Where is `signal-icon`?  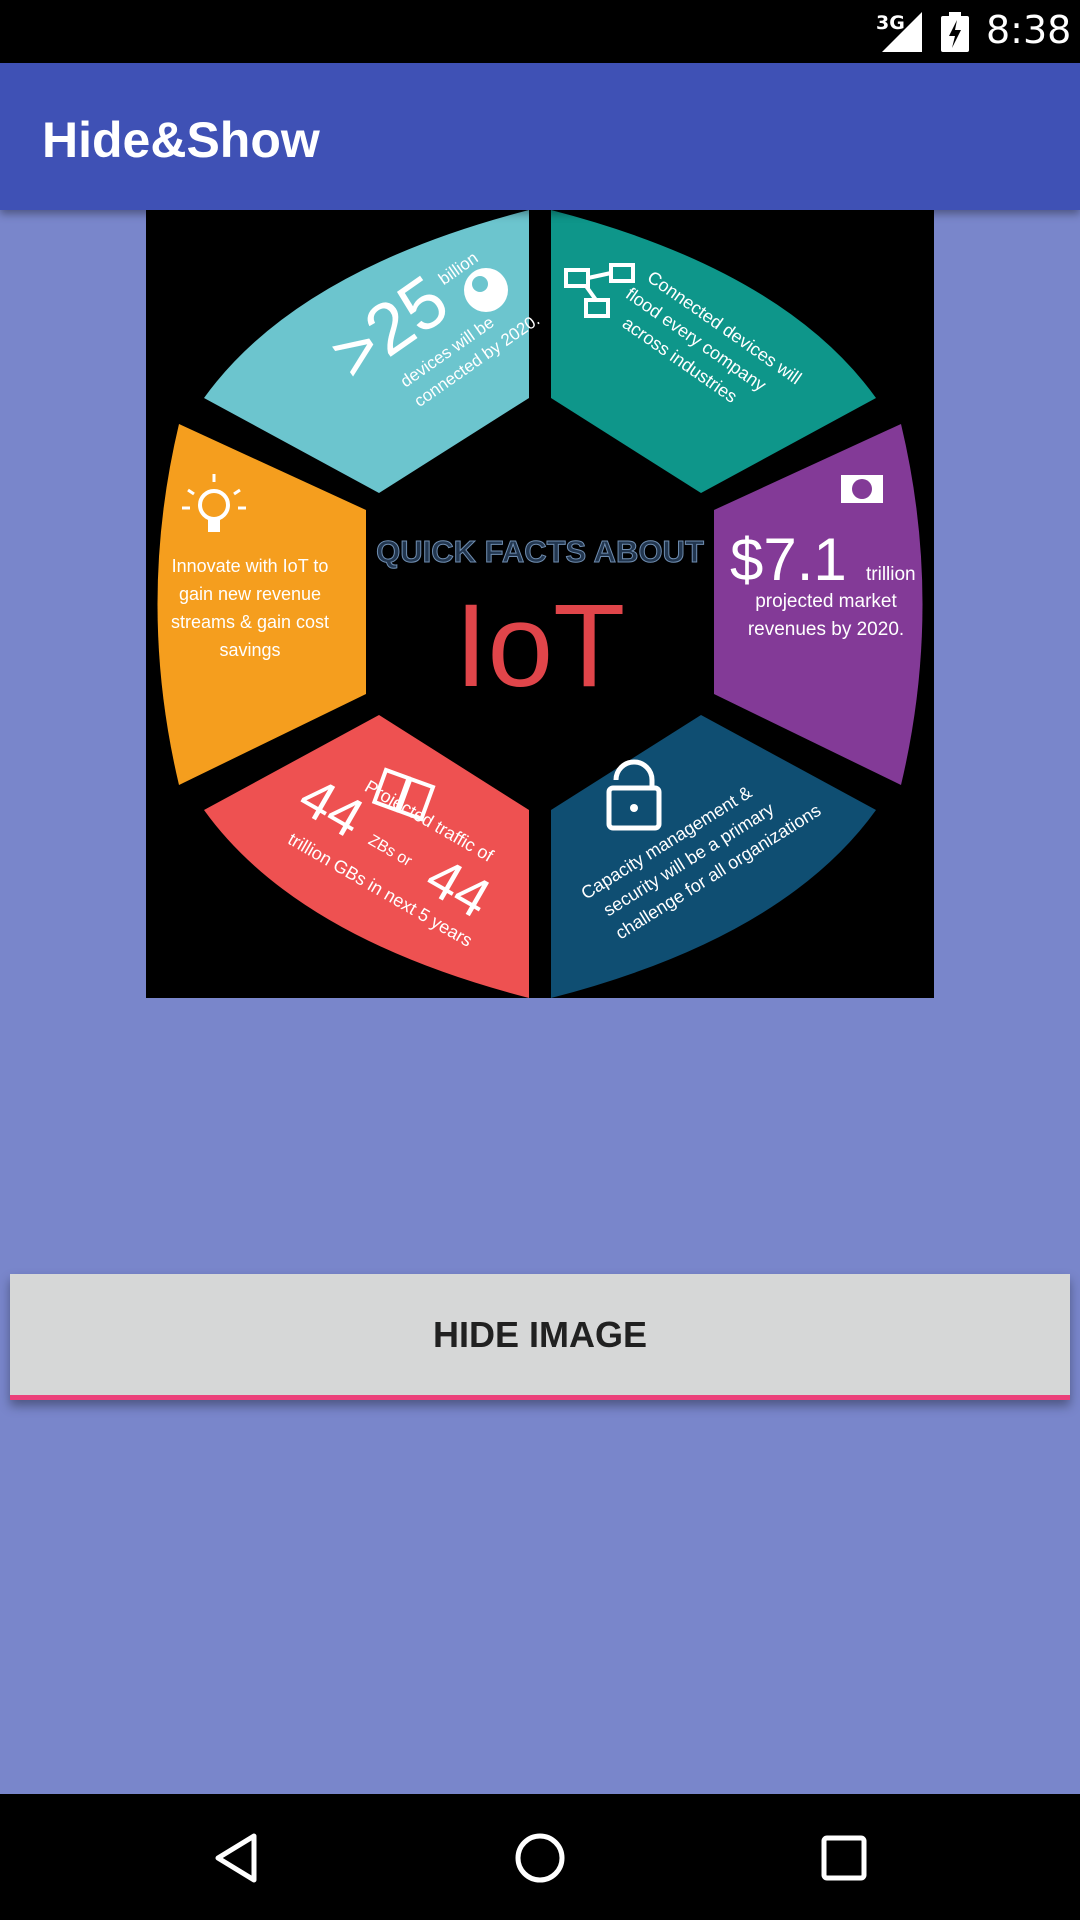 signal-icon is located at coordinates (902, 32).